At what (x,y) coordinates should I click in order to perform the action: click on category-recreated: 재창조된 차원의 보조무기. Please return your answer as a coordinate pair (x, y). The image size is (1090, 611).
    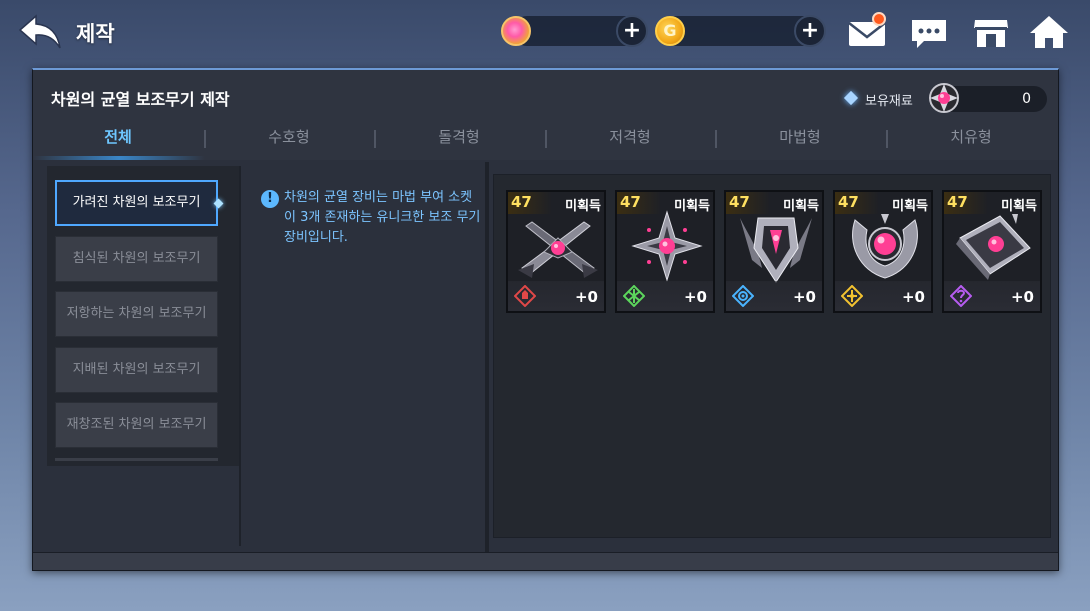
    Looking at the image, I should click on (136, 425).